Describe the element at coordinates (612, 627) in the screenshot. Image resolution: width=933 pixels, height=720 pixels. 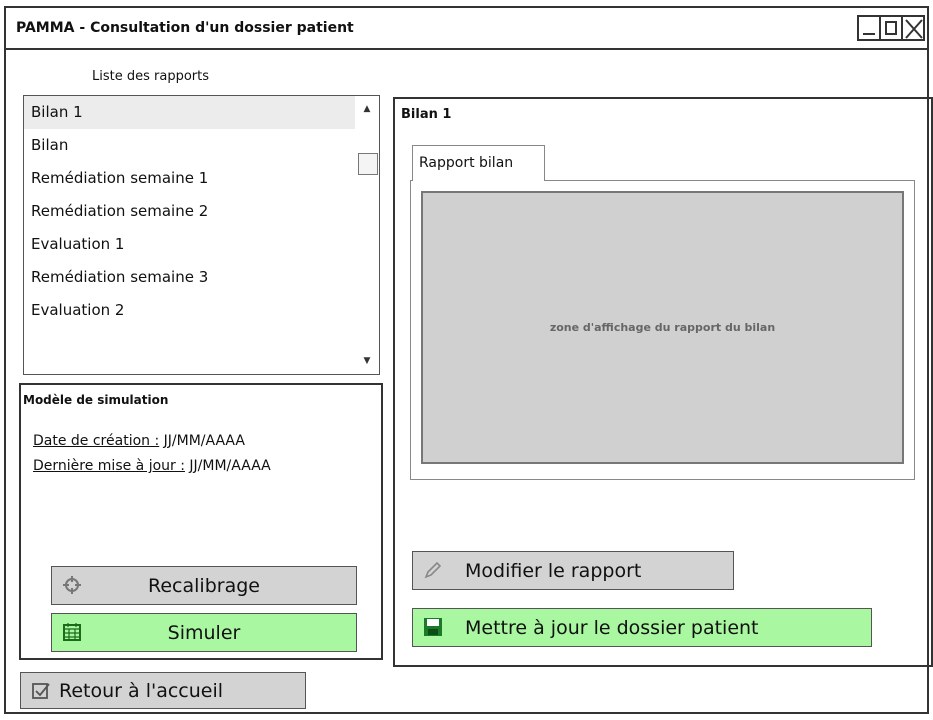
I see `update-patient-file-label: Mettre à jour le dossier patient` at that location.